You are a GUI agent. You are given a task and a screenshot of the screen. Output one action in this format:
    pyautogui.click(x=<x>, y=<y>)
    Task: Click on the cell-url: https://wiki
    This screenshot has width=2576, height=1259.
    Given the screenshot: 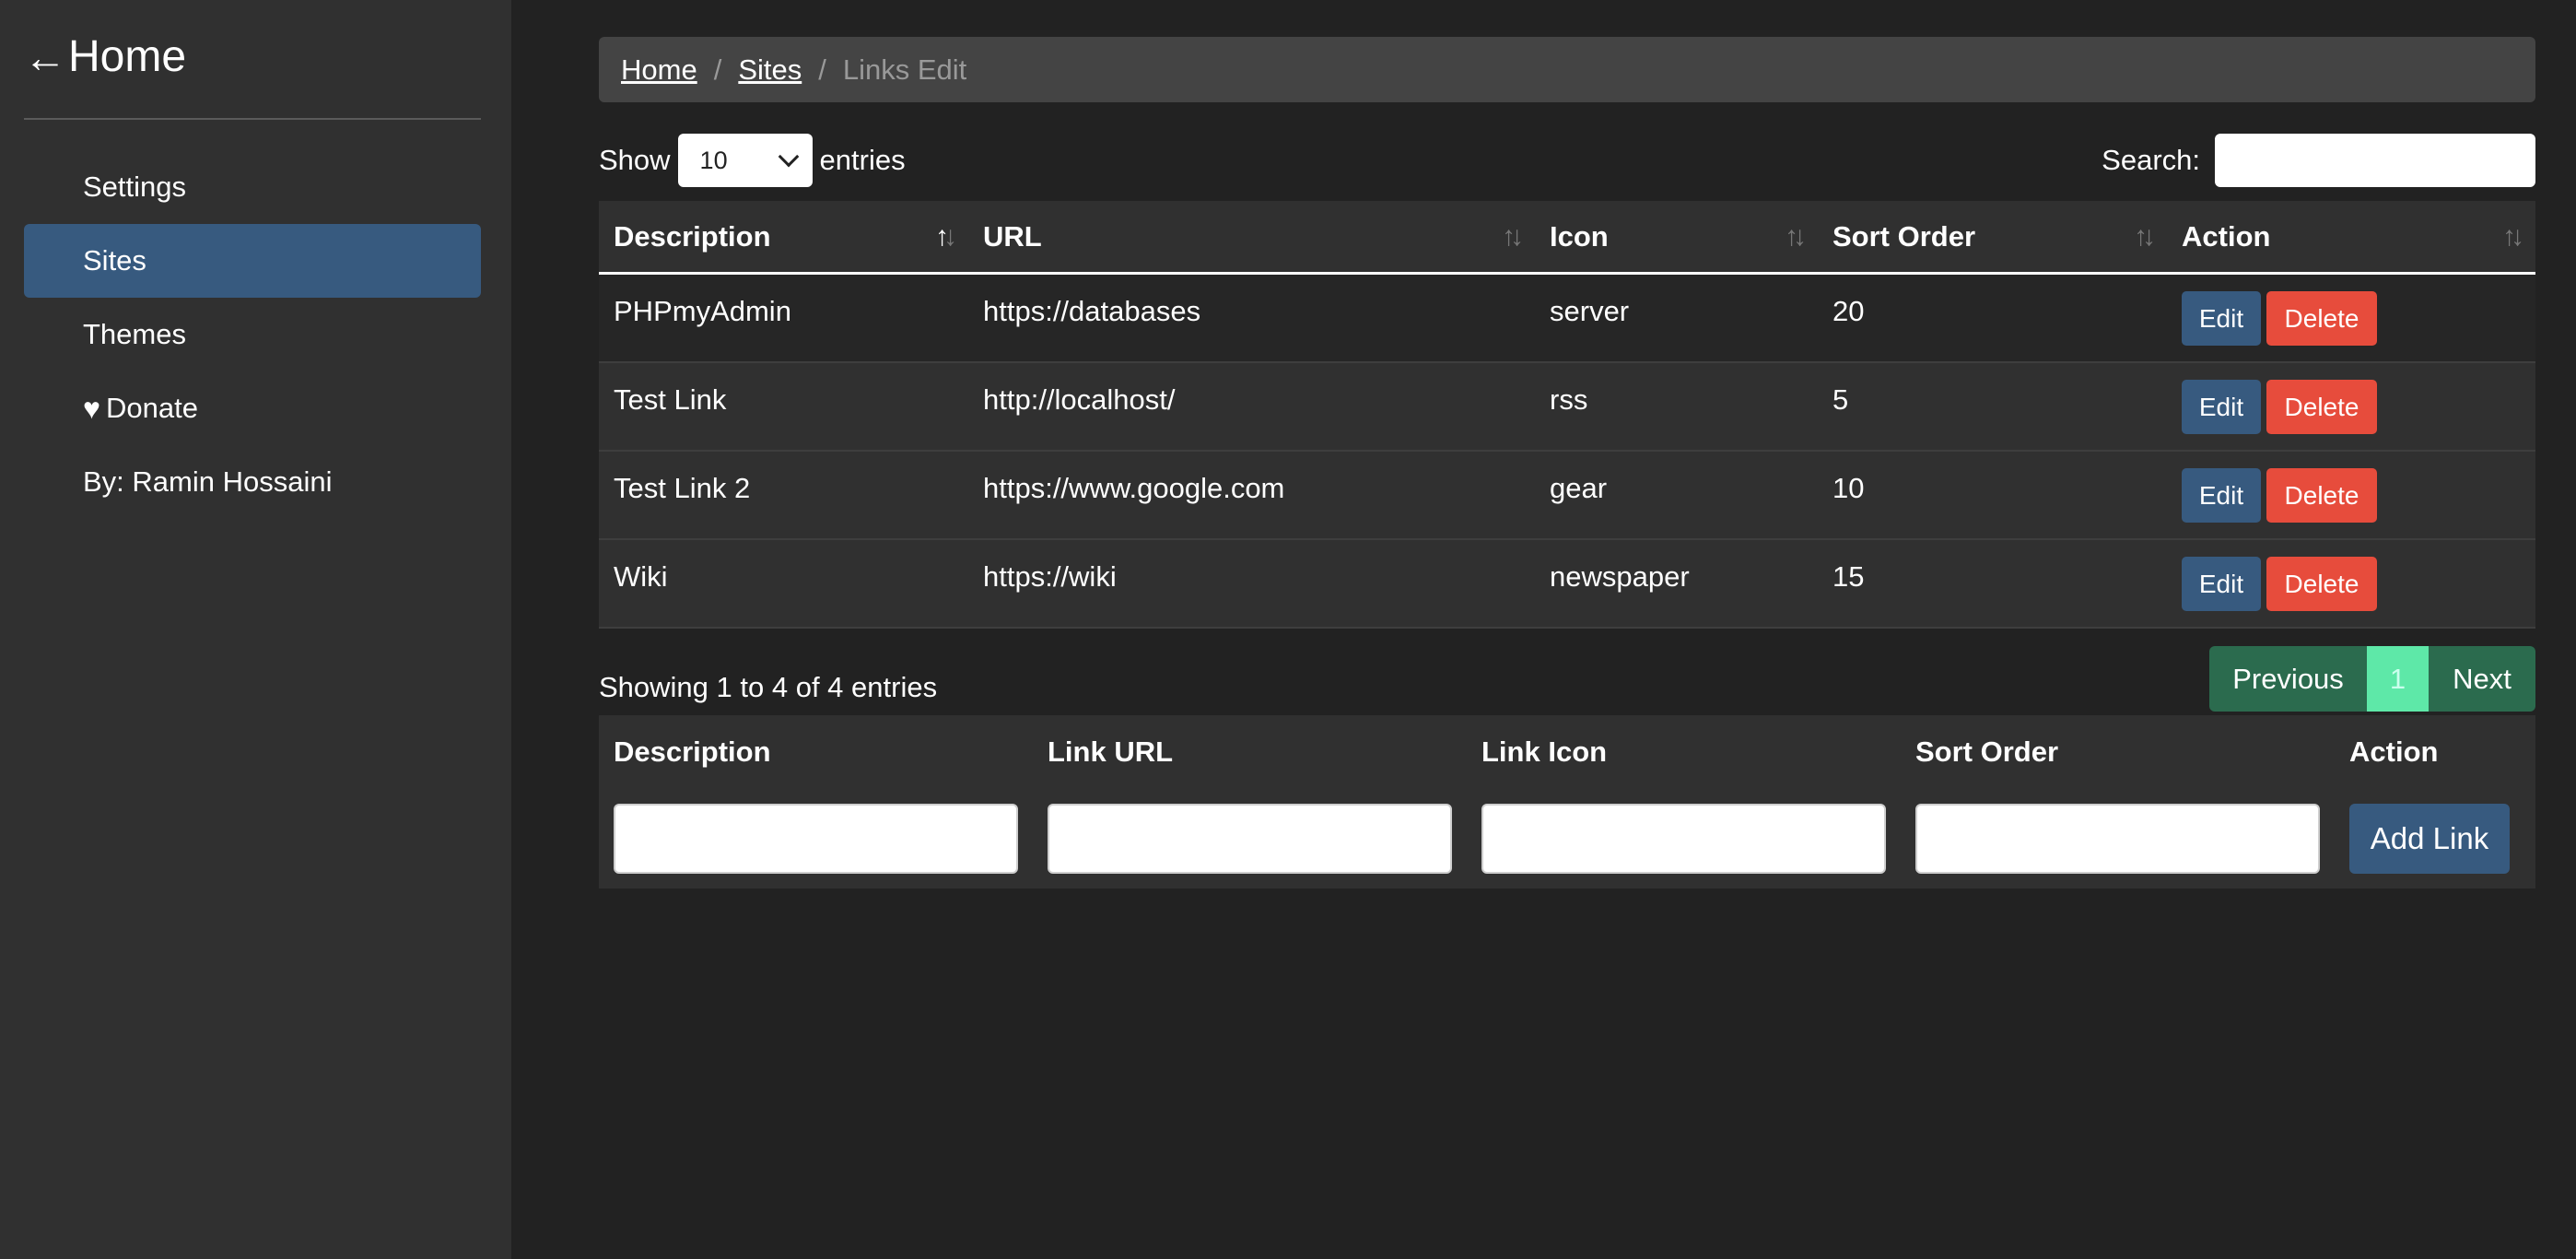 What is the action you would take?
    pyautogui.click(x=1050, y=577)
    